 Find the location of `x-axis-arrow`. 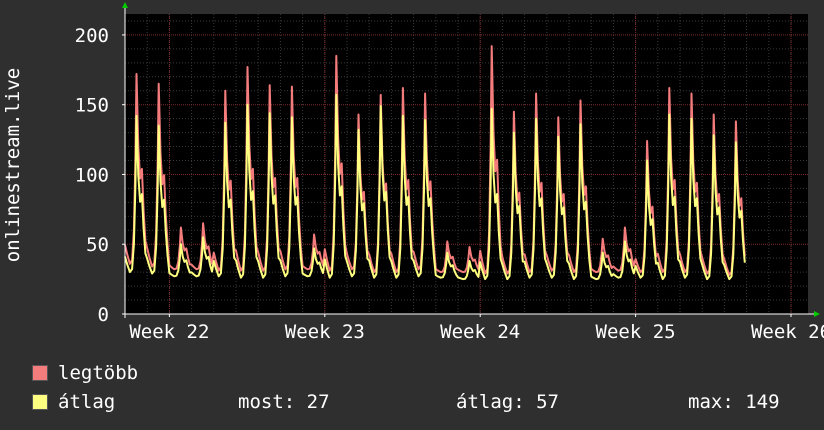

x-axis-arrow is located at coordinates (817, 314).